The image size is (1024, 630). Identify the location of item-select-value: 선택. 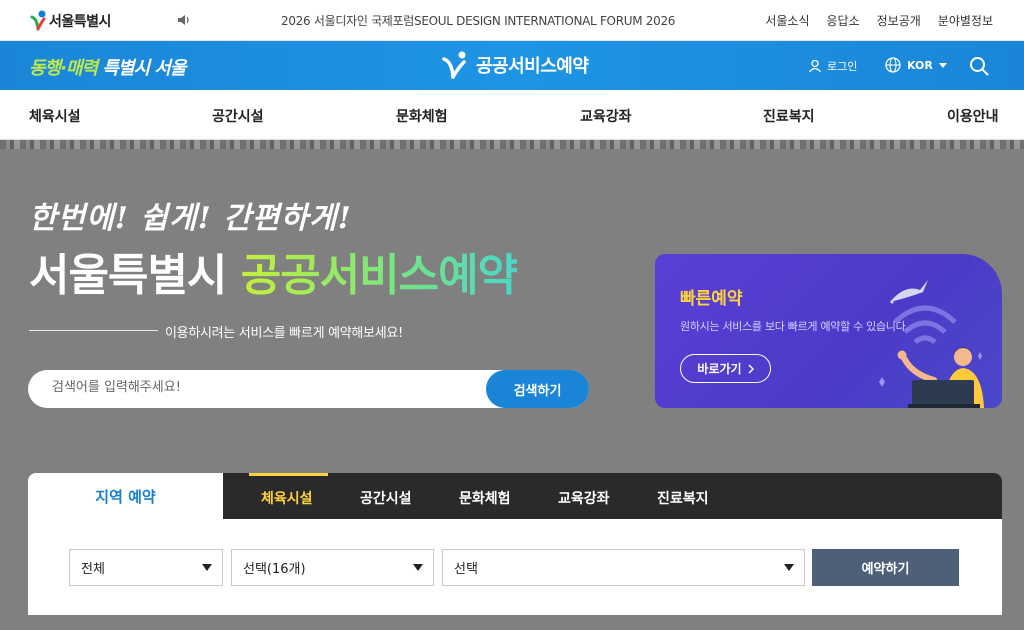
(466, 569).